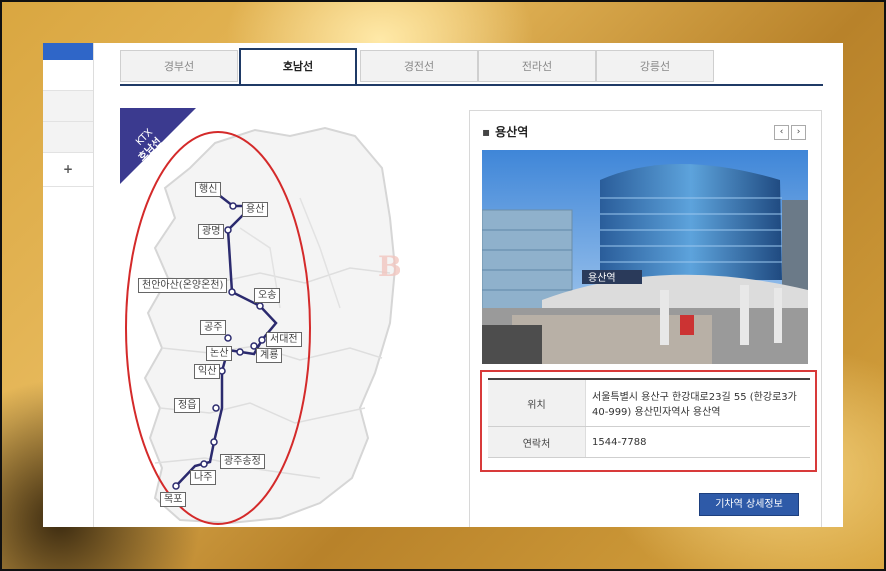 Image resolution: width=886 pixels, height=571 pixels. I want to click on station-label-naju: 나주, so click(203, 477).